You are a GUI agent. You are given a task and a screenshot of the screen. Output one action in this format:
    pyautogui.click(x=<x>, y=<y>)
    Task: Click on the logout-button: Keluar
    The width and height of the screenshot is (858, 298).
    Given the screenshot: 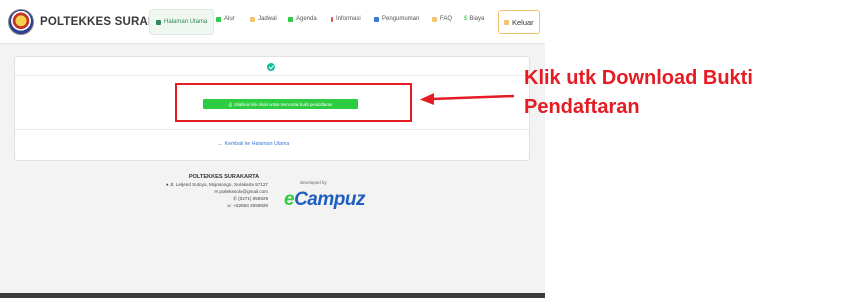 What is the action you would take?
    pyautogui.click(x=519, y=22)
    